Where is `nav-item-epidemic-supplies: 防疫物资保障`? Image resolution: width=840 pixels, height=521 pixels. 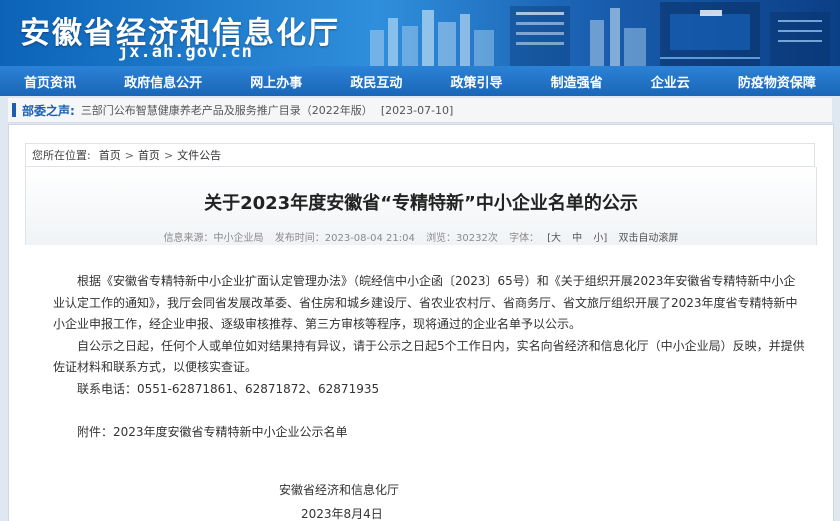 nav-item-epidemic-supplies: 防疫物资保障 is located at coordinates (777, 81).